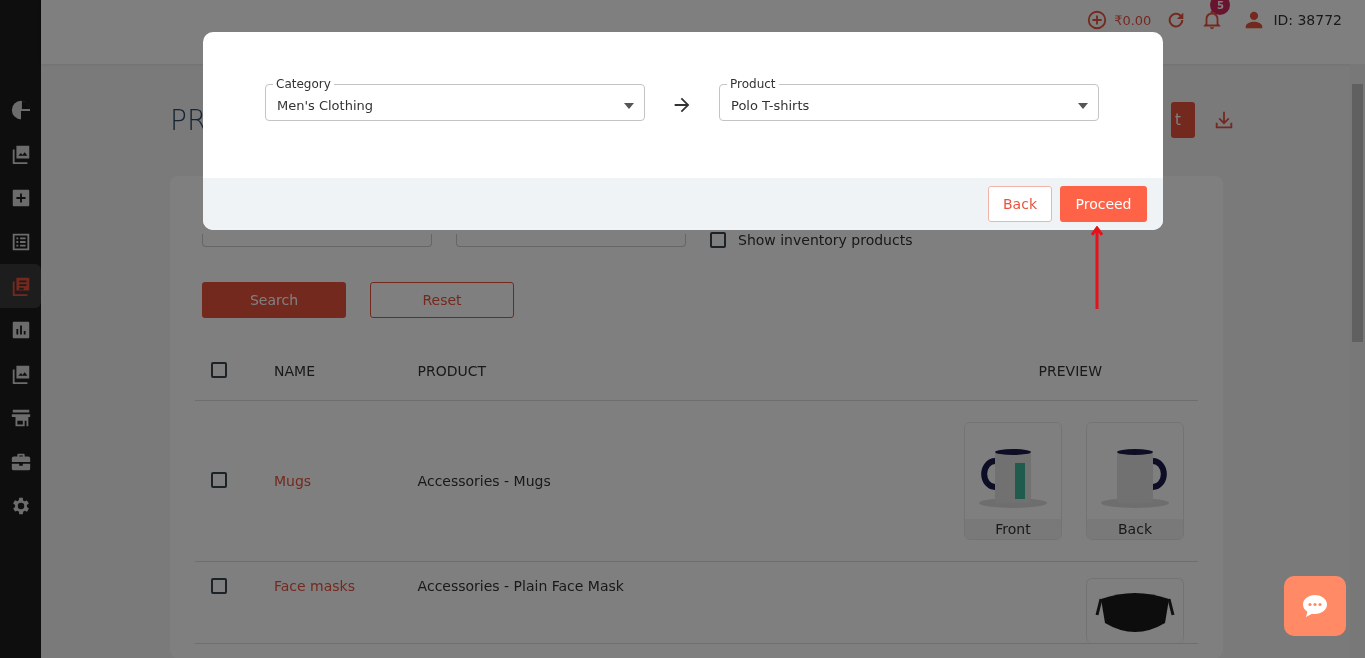  I want to click on search-button: Search, so click(274, 300).